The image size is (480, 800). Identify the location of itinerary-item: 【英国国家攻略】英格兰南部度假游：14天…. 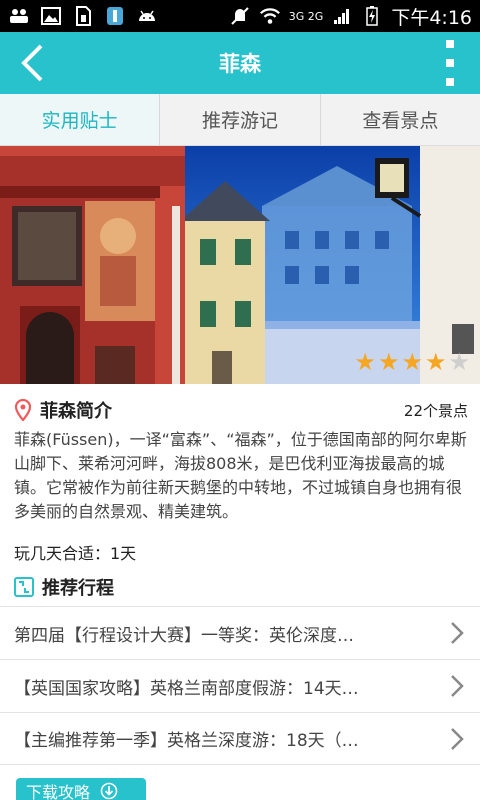
(240, 685).